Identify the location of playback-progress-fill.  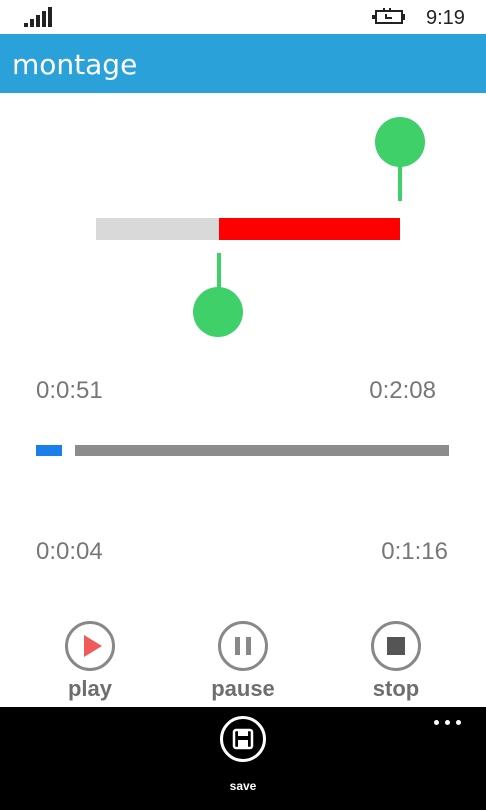
(49, 450).